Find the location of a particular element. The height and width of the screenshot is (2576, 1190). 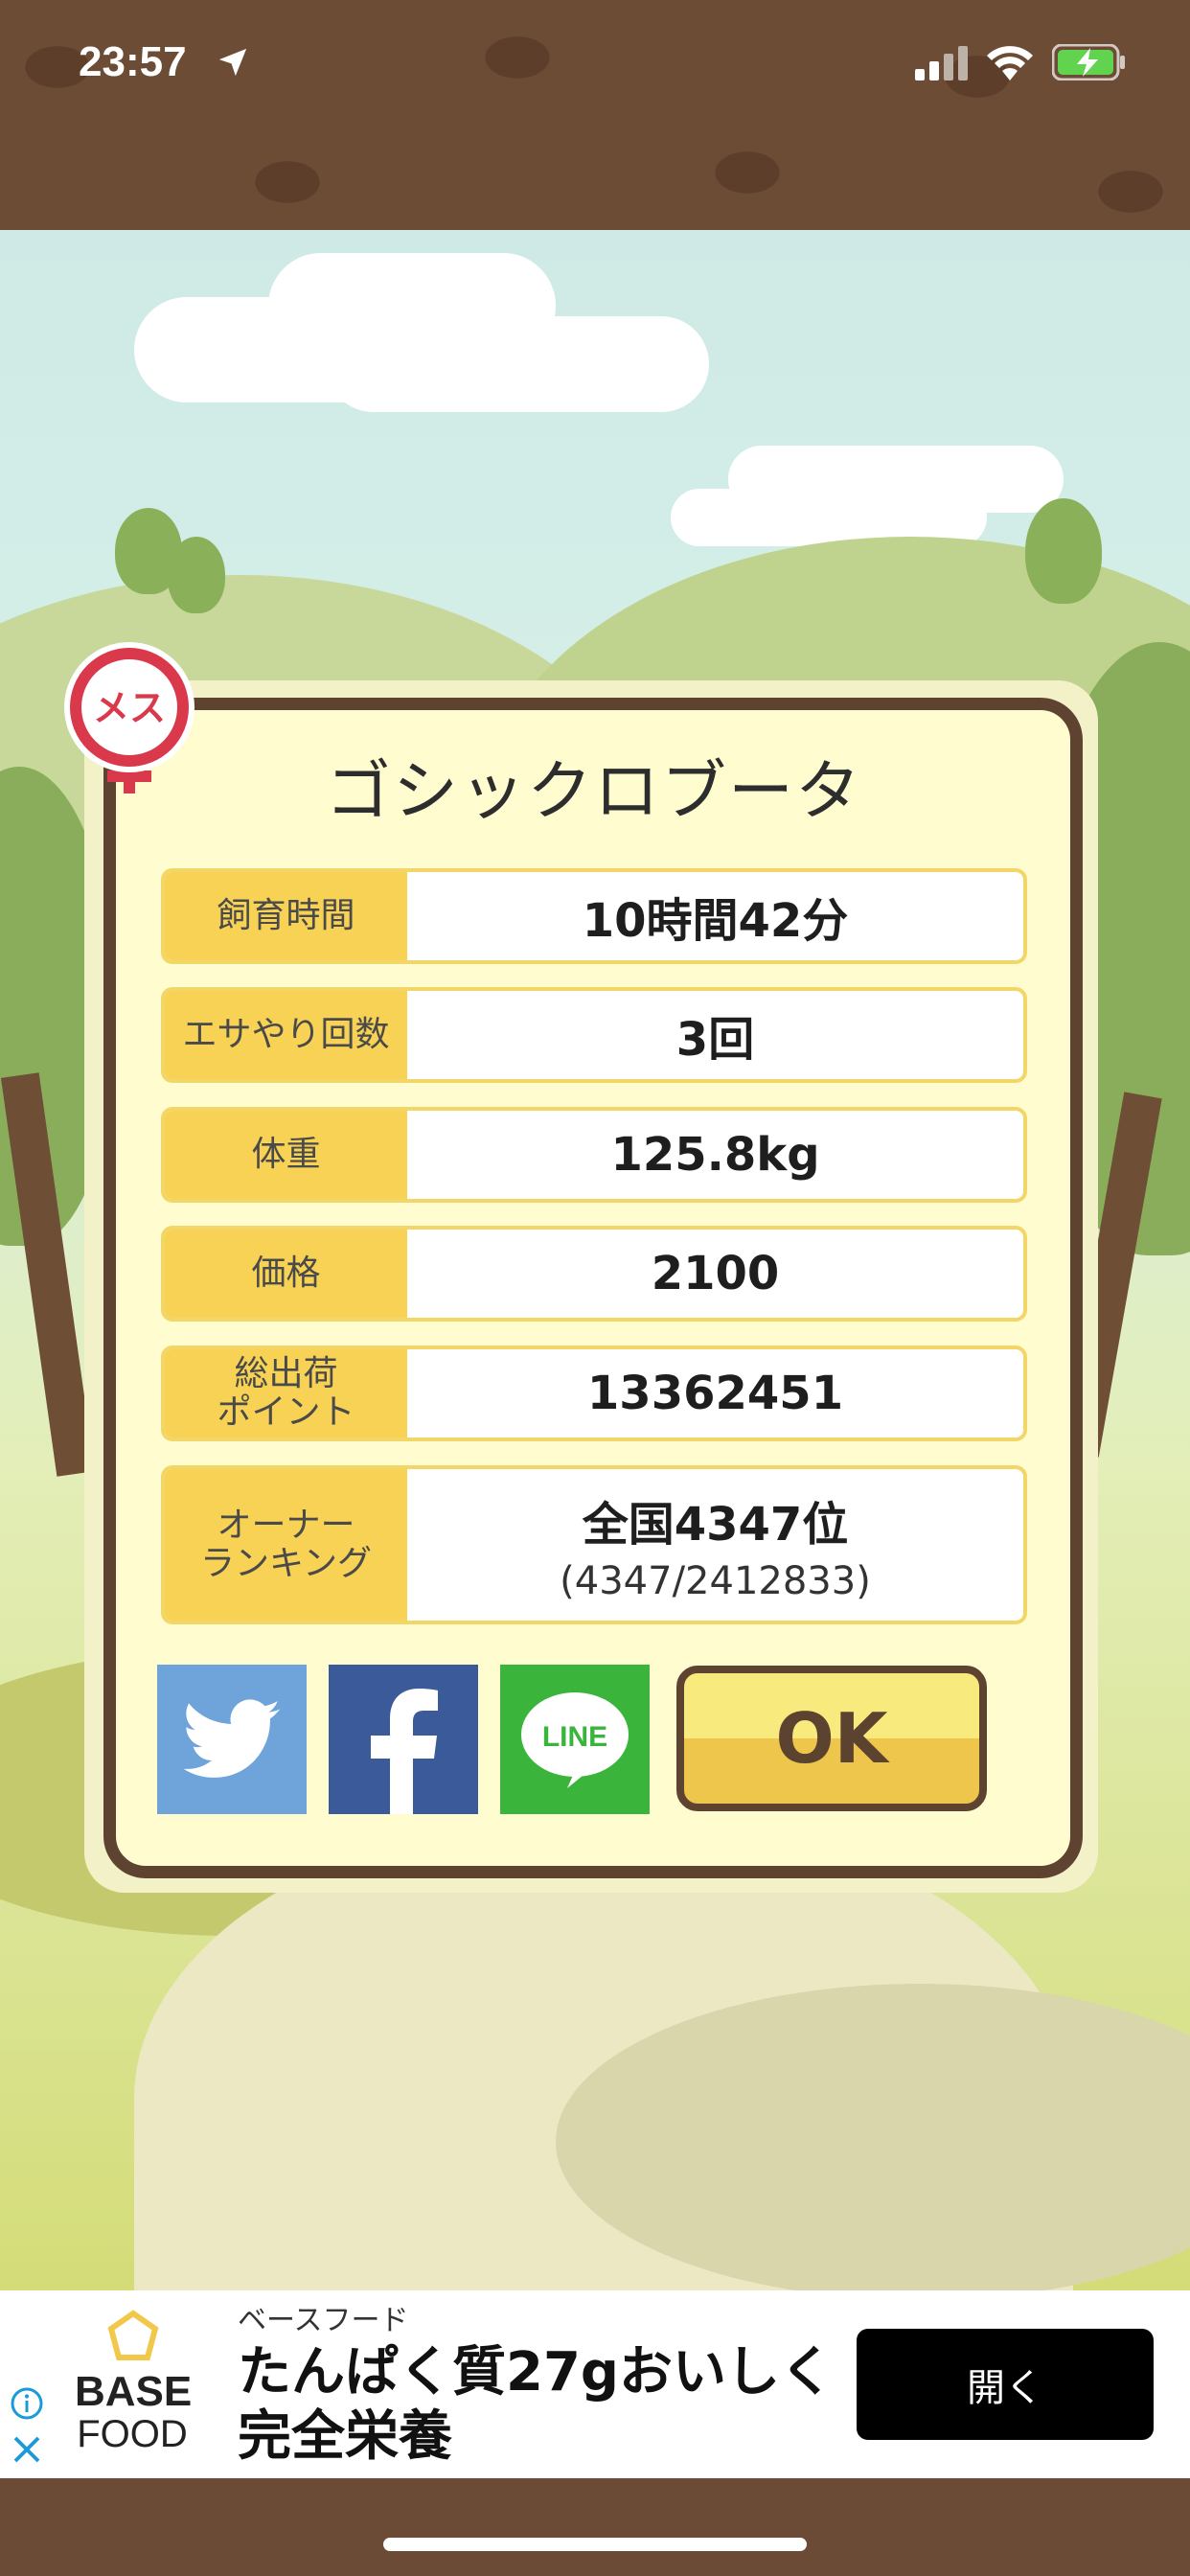

info-row-price: 価格 2100 is located at coordinates (594, 1274).